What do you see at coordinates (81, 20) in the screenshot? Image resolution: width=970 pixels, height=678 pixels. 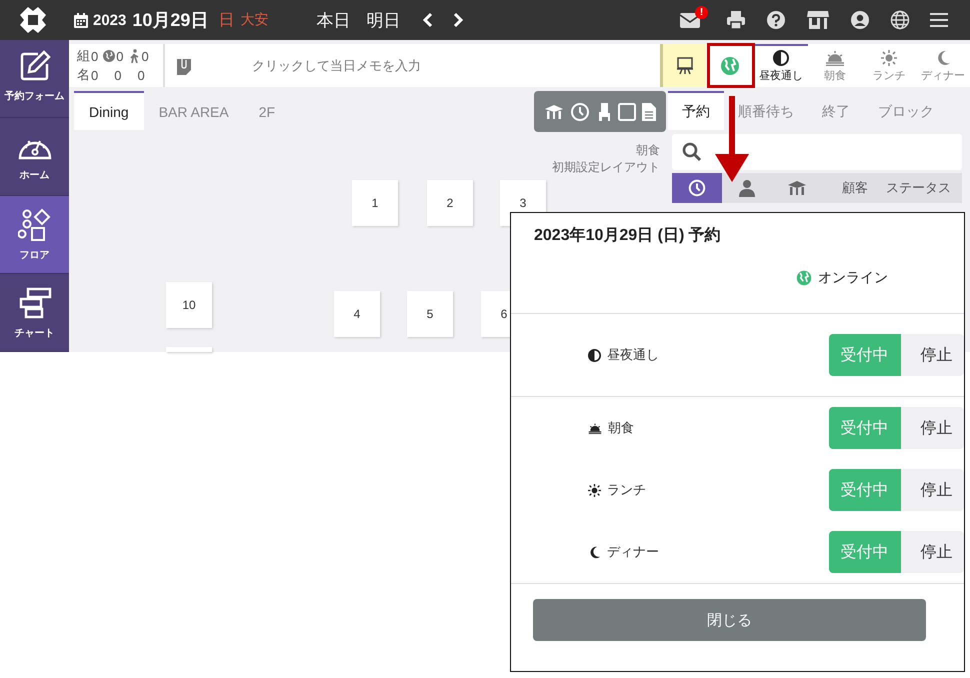 I see `calendar-icon` at bounding box center [81, 20].